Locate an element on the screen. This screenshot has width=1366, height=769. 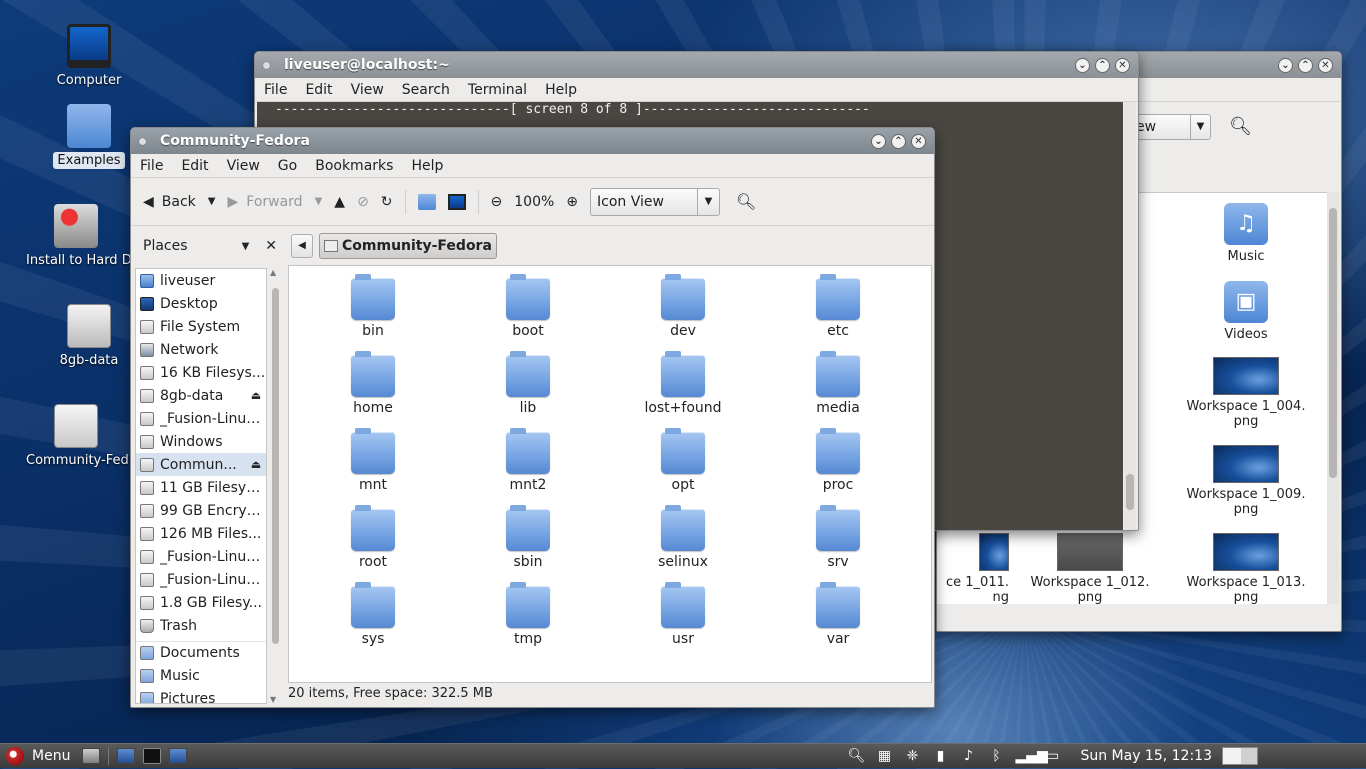
sidebar-item-documents: Documents is located at coordinates (201, 652).